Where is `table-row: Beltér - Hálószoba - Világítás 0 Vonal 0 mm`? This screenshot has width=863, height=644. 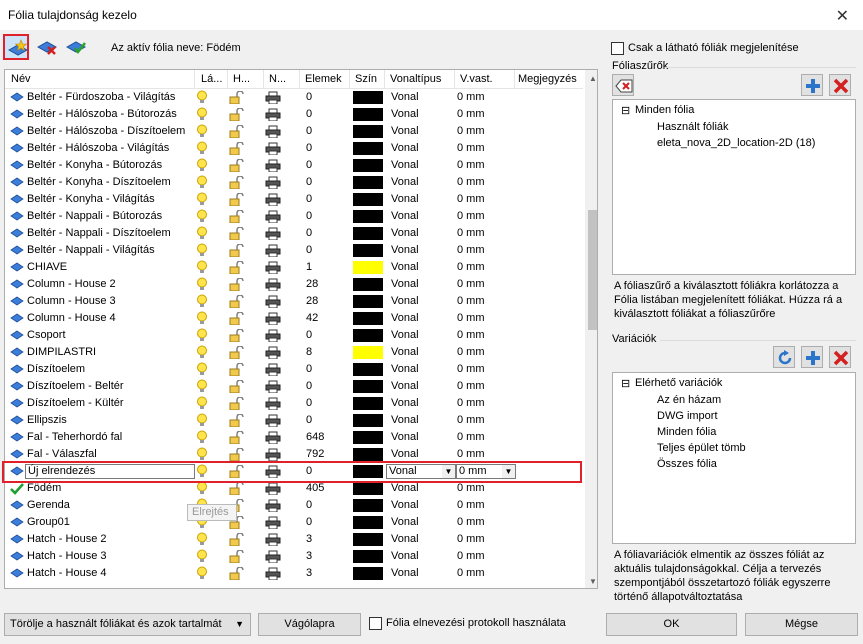 table-row: Beltér - Hálószoba - Világítás 0 Vonal 0 mm is located at coordinates (294, 148).